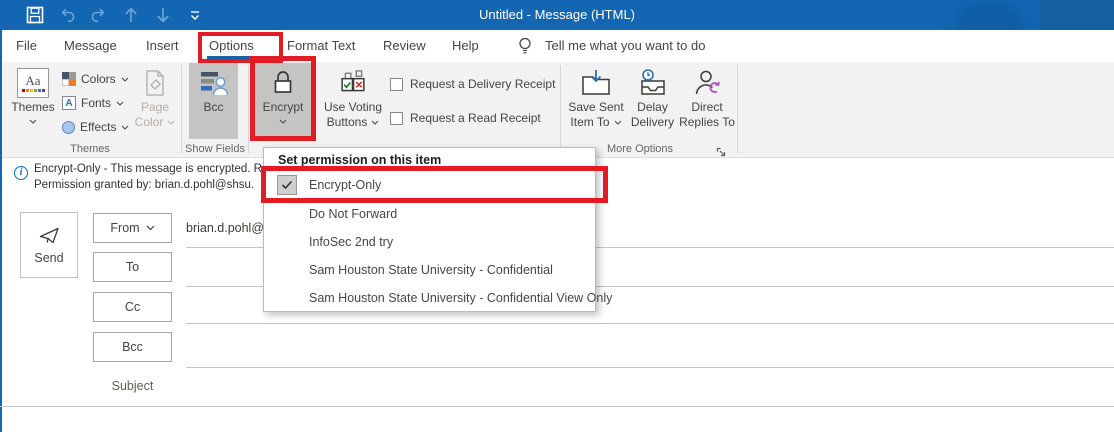 This screenshot has height=432, width=1114. I want to click on info-icon: i, so click(21, 173).